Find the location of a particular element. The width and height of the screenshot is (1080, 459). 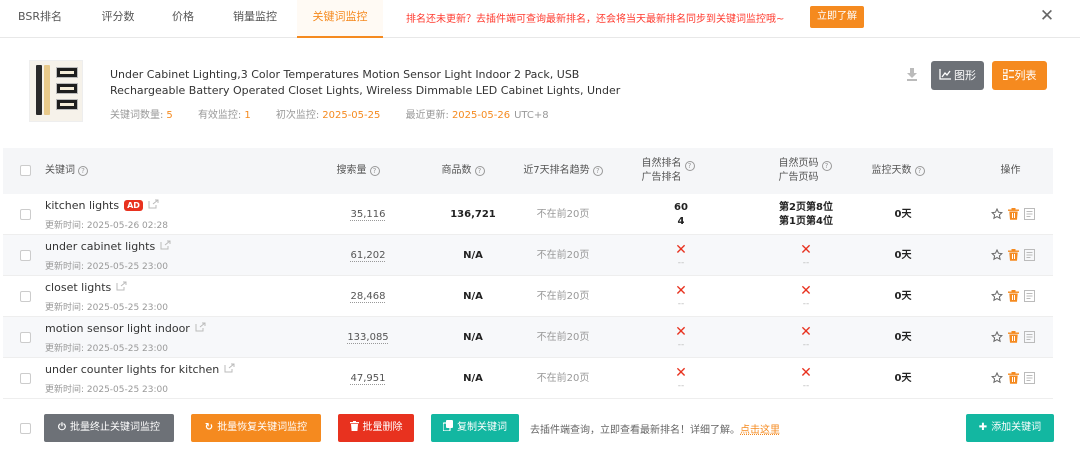

header-search-volume: 搜索量? is located at coordinates (358, 171).